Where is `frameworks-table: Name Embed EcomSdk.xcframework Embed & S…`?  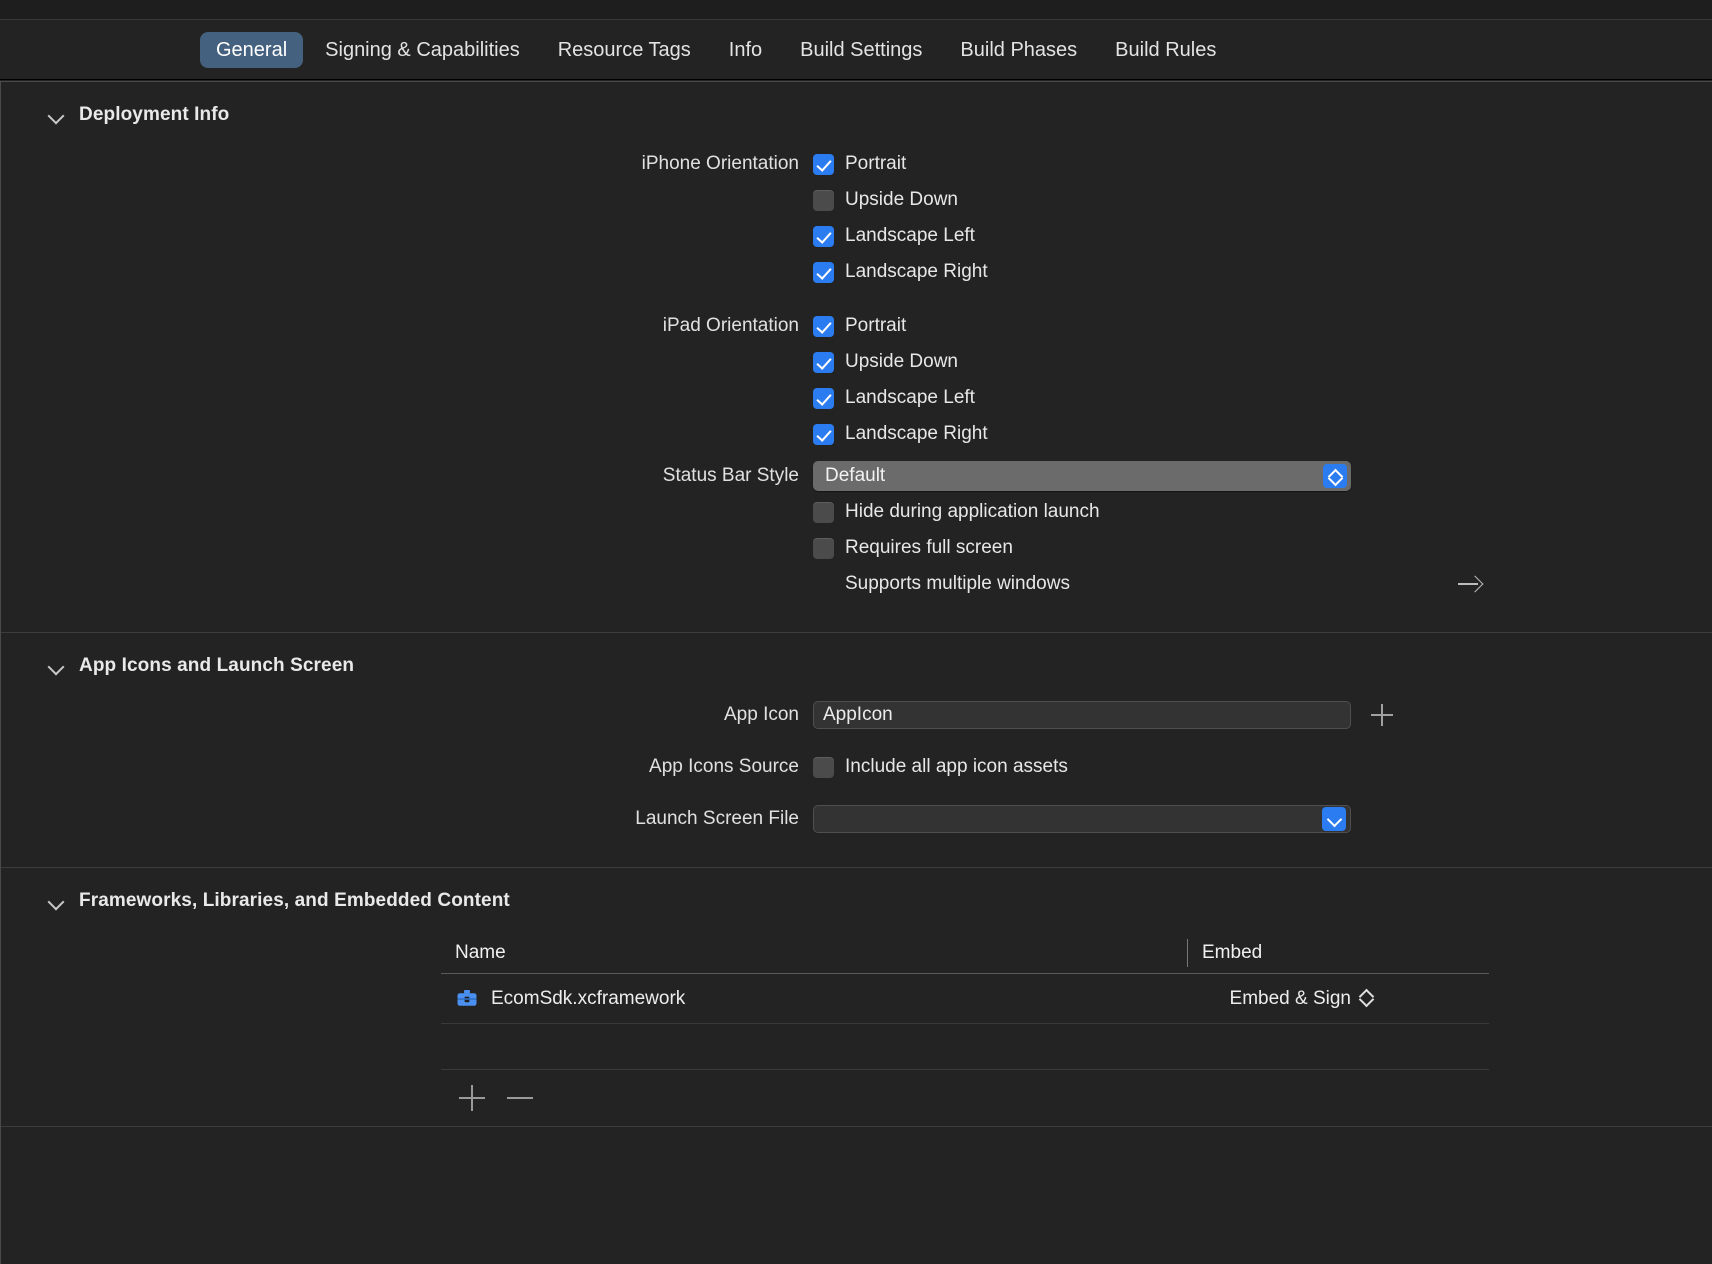
frameworks-table: Name Embed EcomSdk.xcframework Embed & S… is located at coordinates (965, 1029).